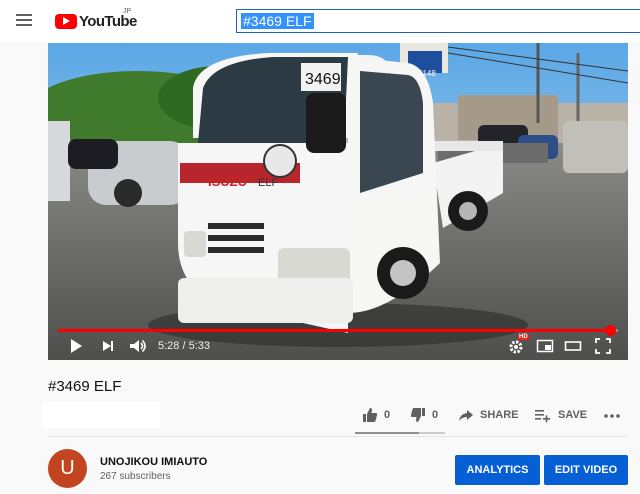  I want to click on thumbs-up-icon, so click(370, 415).